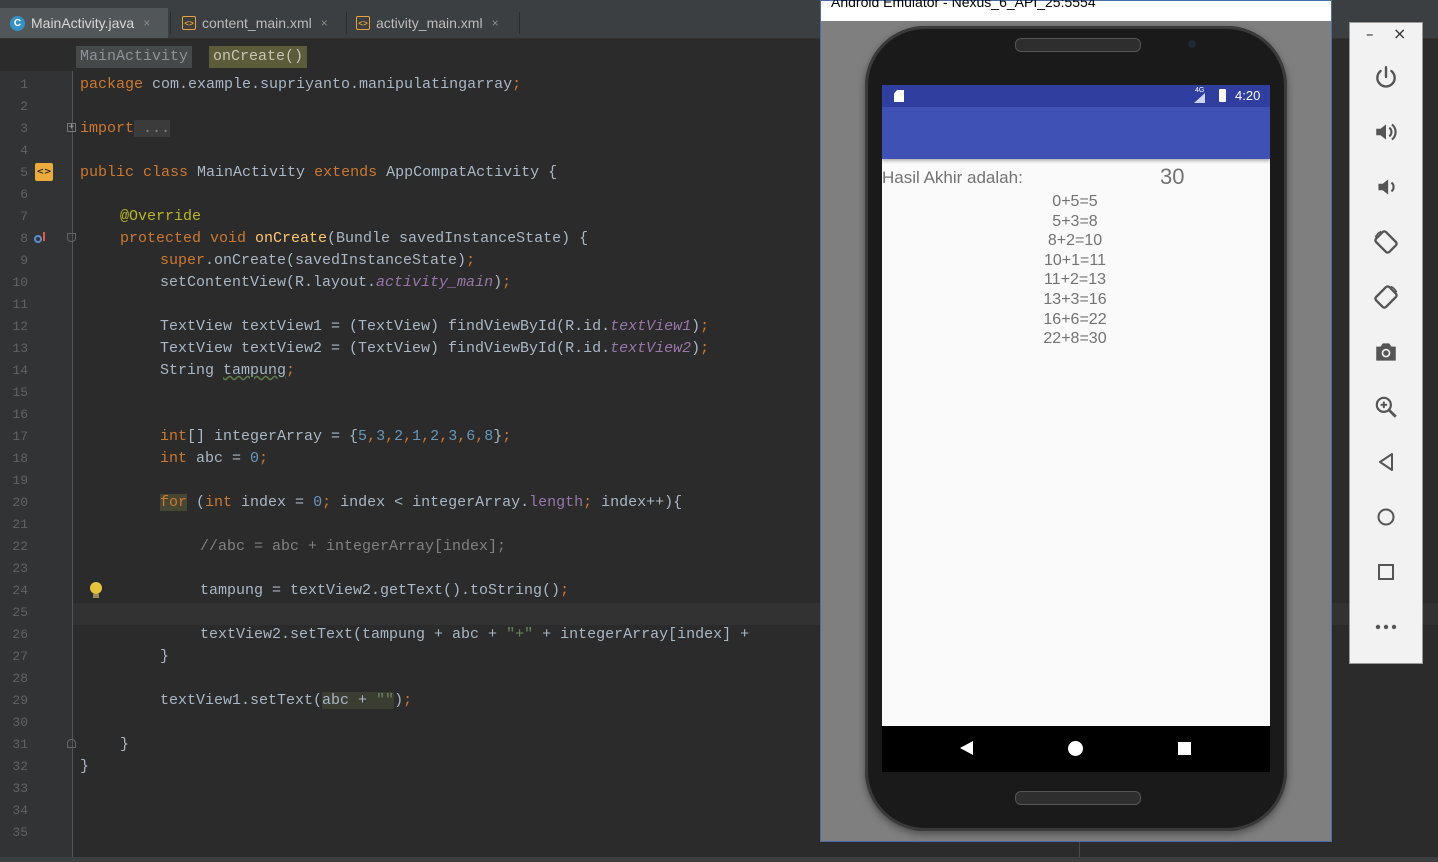 This screenshot has width=1438, height=862. I want to click on sd-card-icon, so click(899, 96).